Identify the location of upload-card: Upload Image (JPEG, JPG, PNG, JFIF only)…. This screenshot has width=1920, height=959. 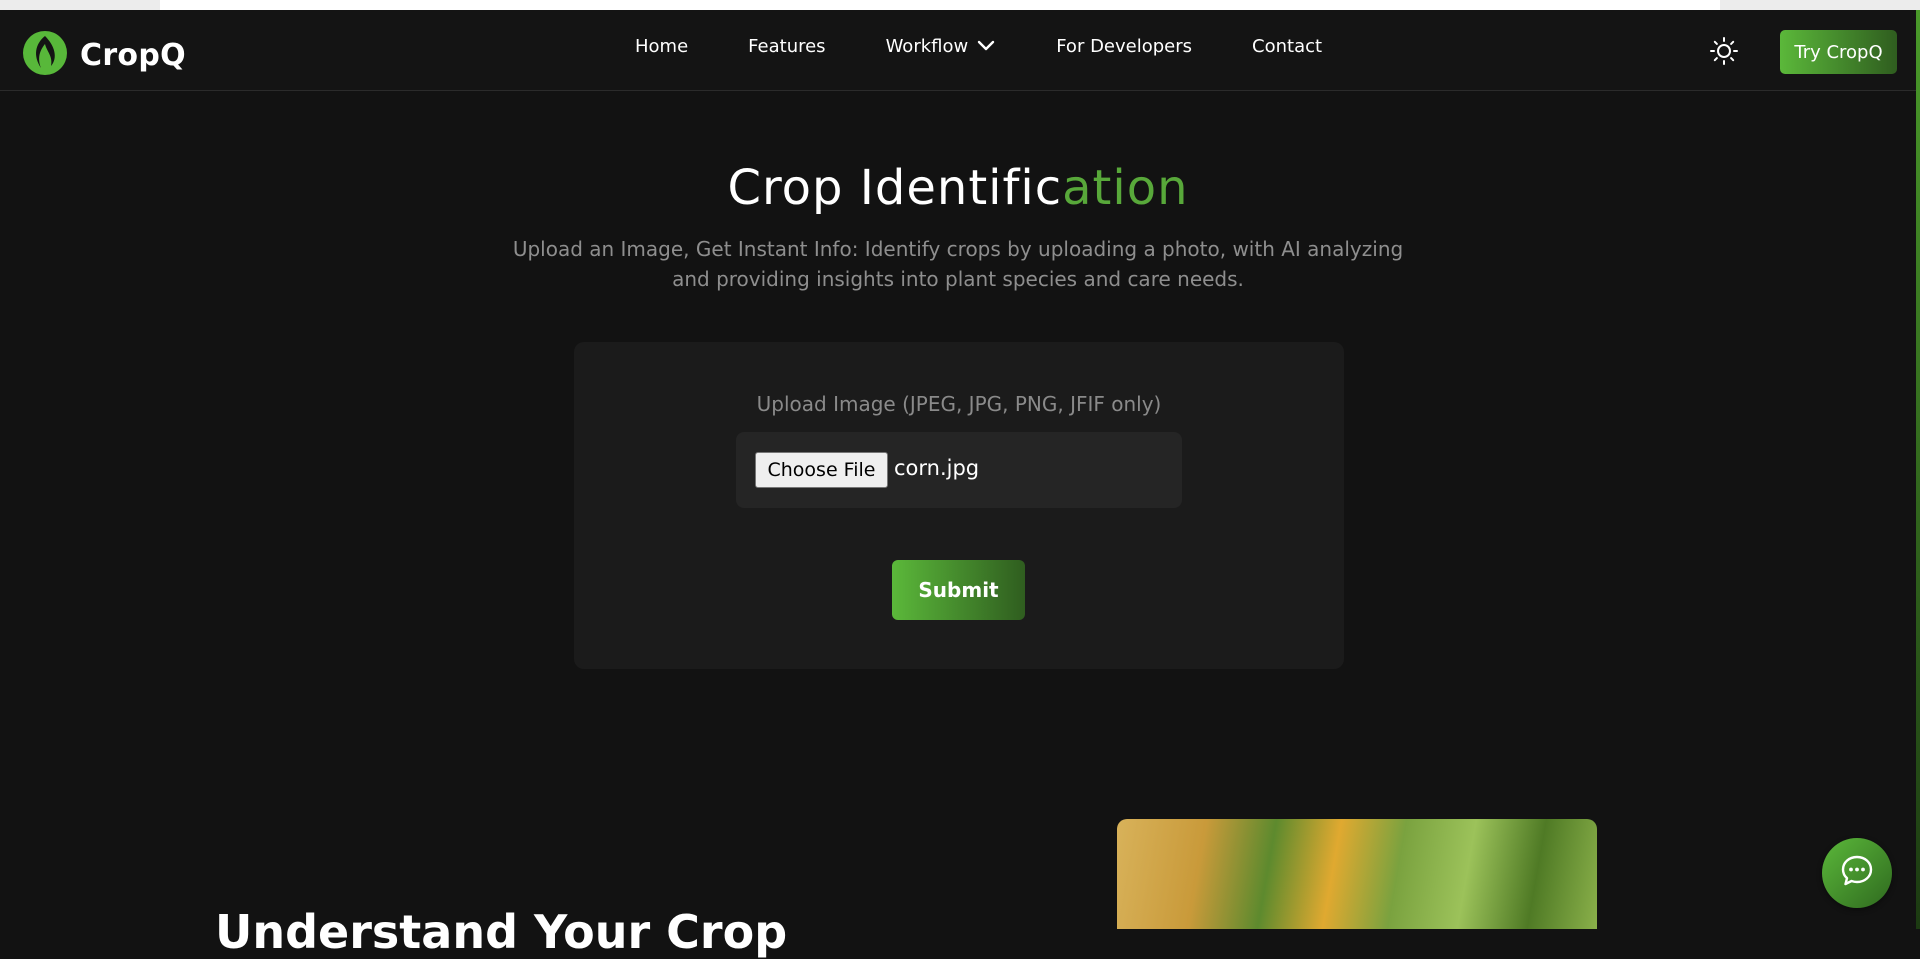
(959, 505).